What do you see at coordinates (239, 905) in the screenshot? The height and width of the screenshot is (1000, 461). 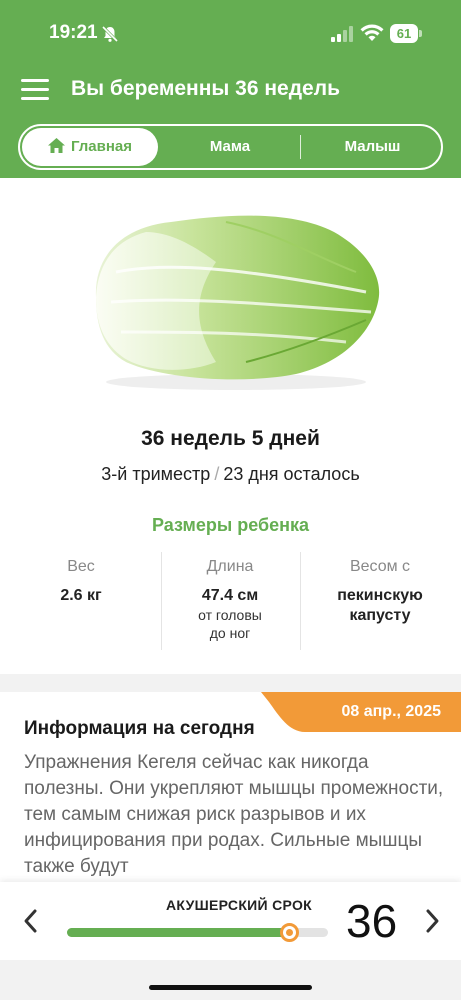 I see `term-label: АКУШЕРСКИЙ СРОК` at bounding box center [239, 905].